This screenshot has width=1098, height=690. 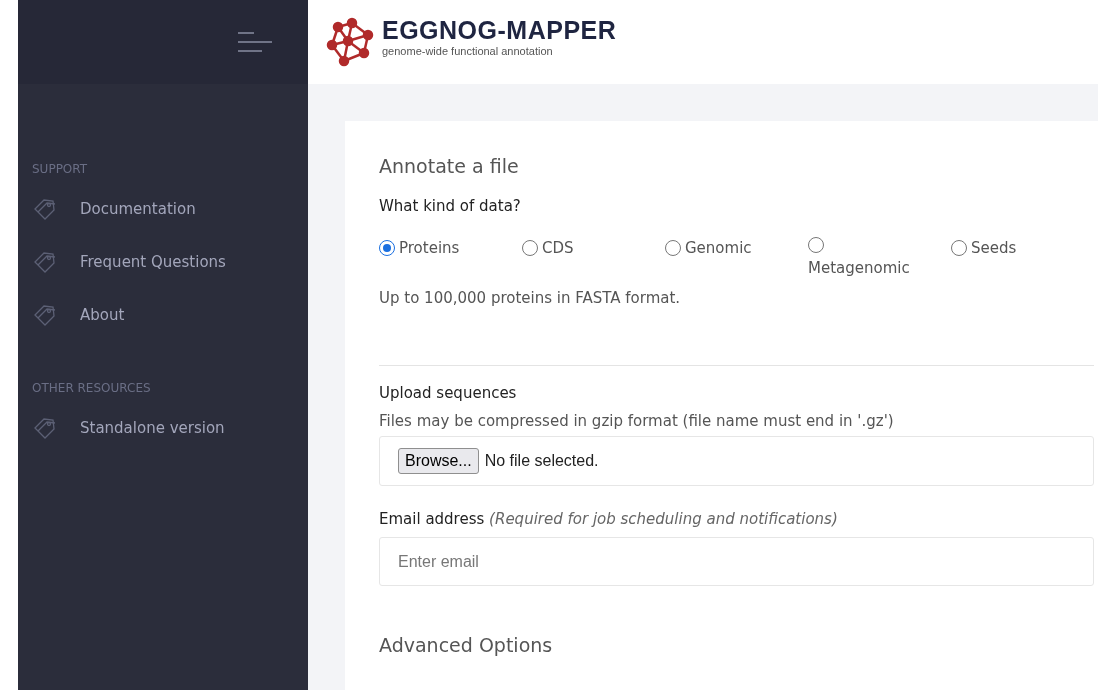 What do you see at coordinates (499, 30) in the screenshot?
I see `logo-title: EGGNOG-MAPPER` at bounding box center [499, 30].